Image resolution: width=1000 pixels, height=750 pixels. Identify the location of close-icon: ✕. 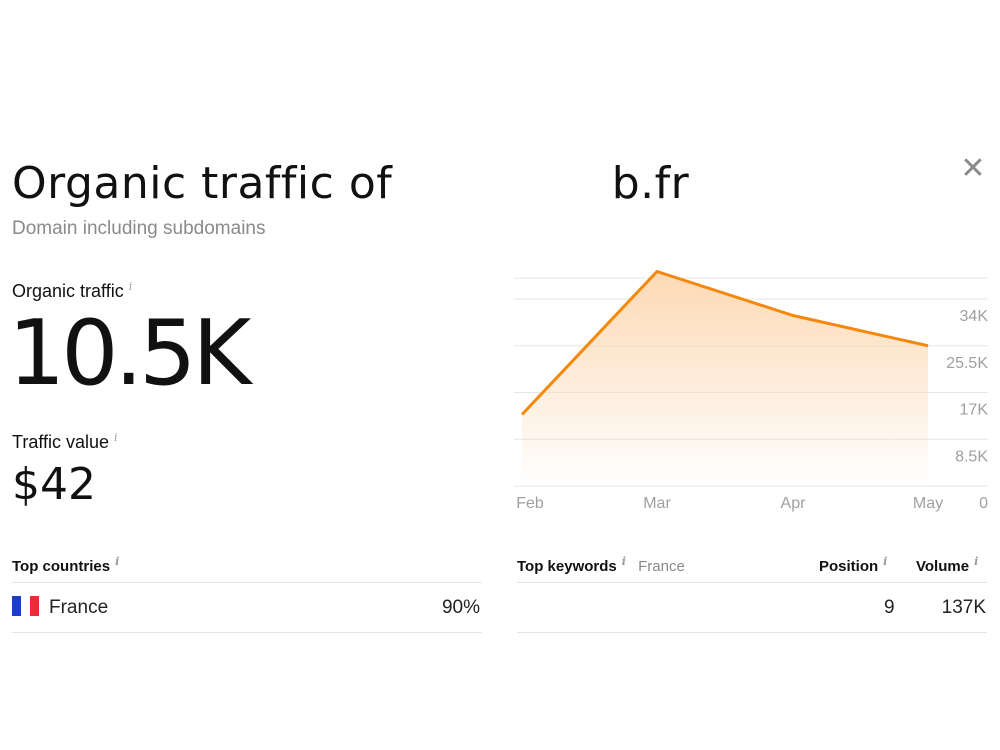
(973, 169).